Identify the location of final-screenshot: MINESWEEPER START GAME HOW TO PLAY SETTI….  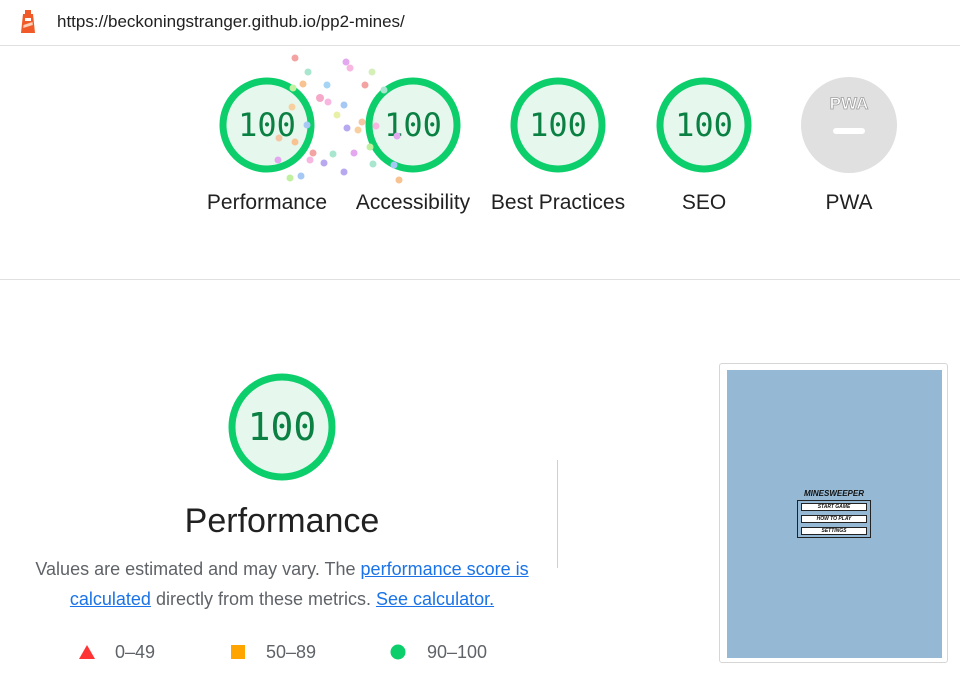
(833, 513).